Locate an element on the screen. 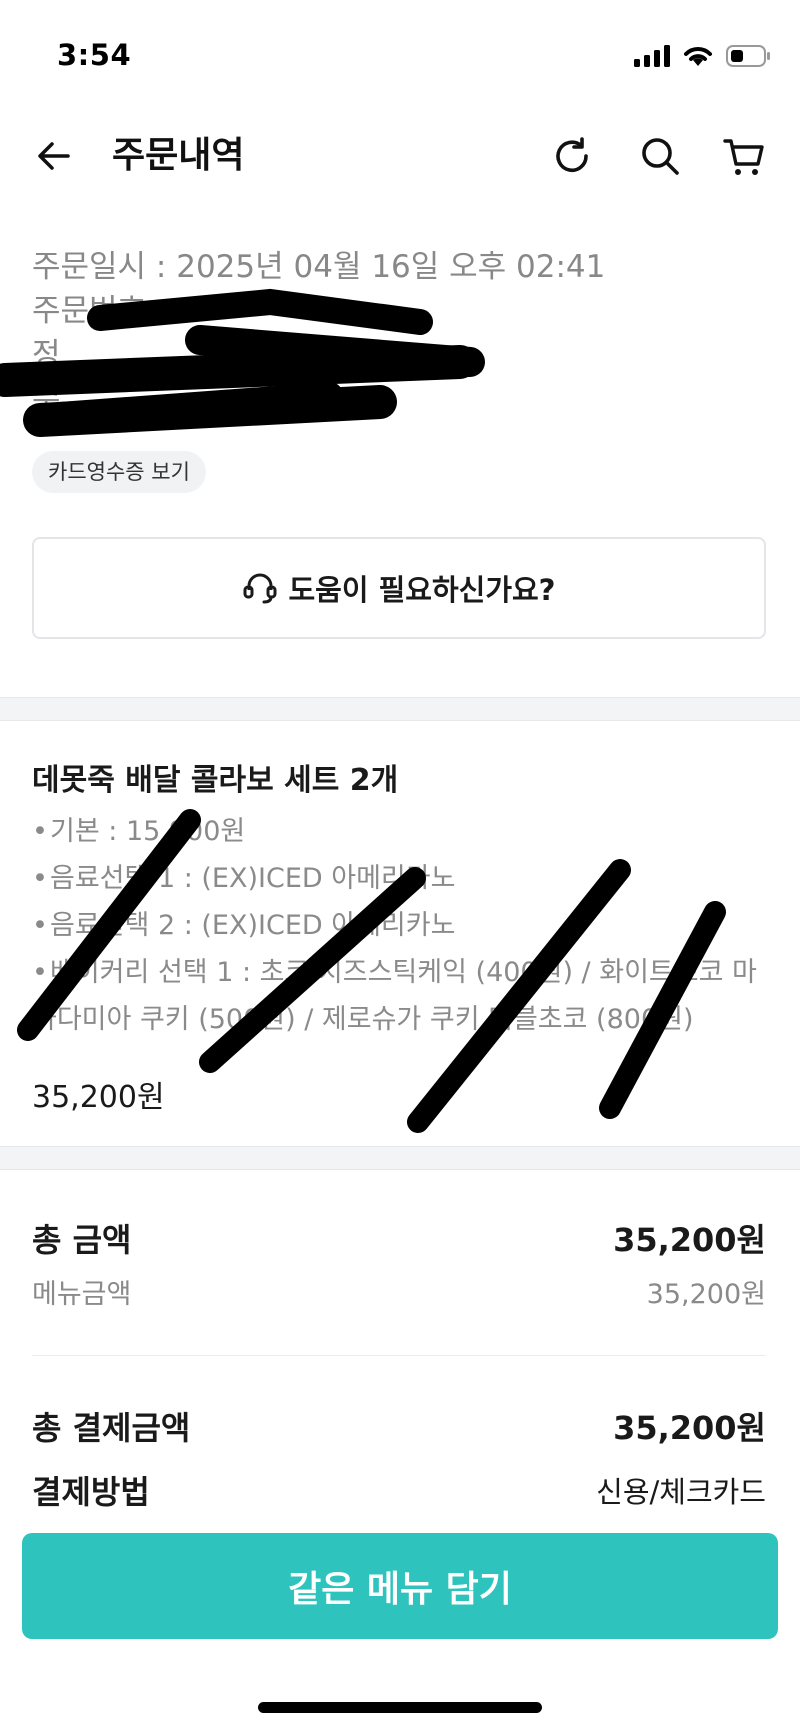  app-header: 주문내역 is located at coordinates (400, 155).